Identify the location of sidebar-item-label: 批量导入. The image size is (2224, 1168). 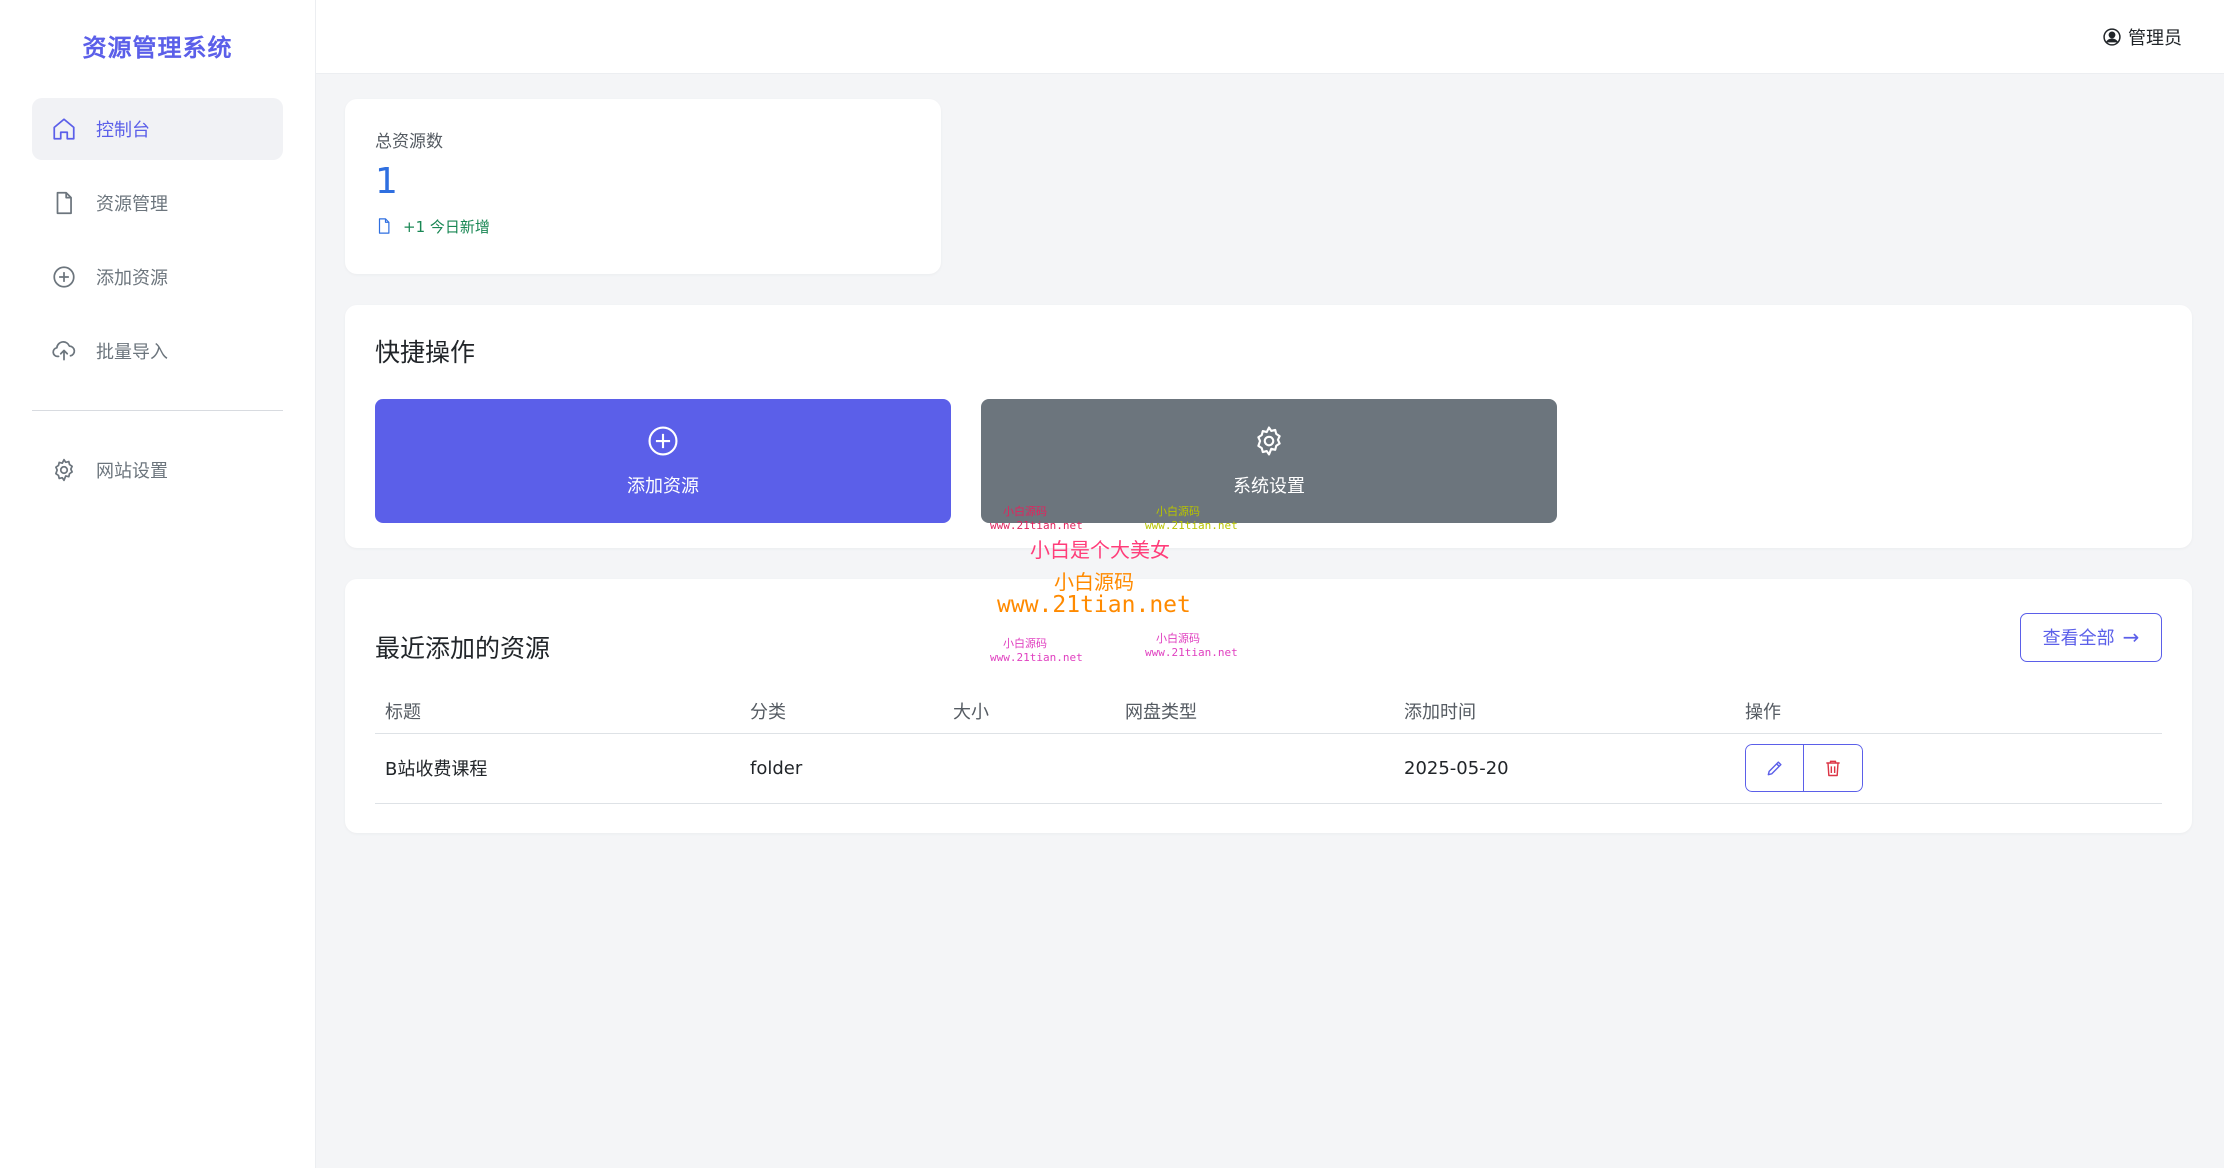
(132, 352).